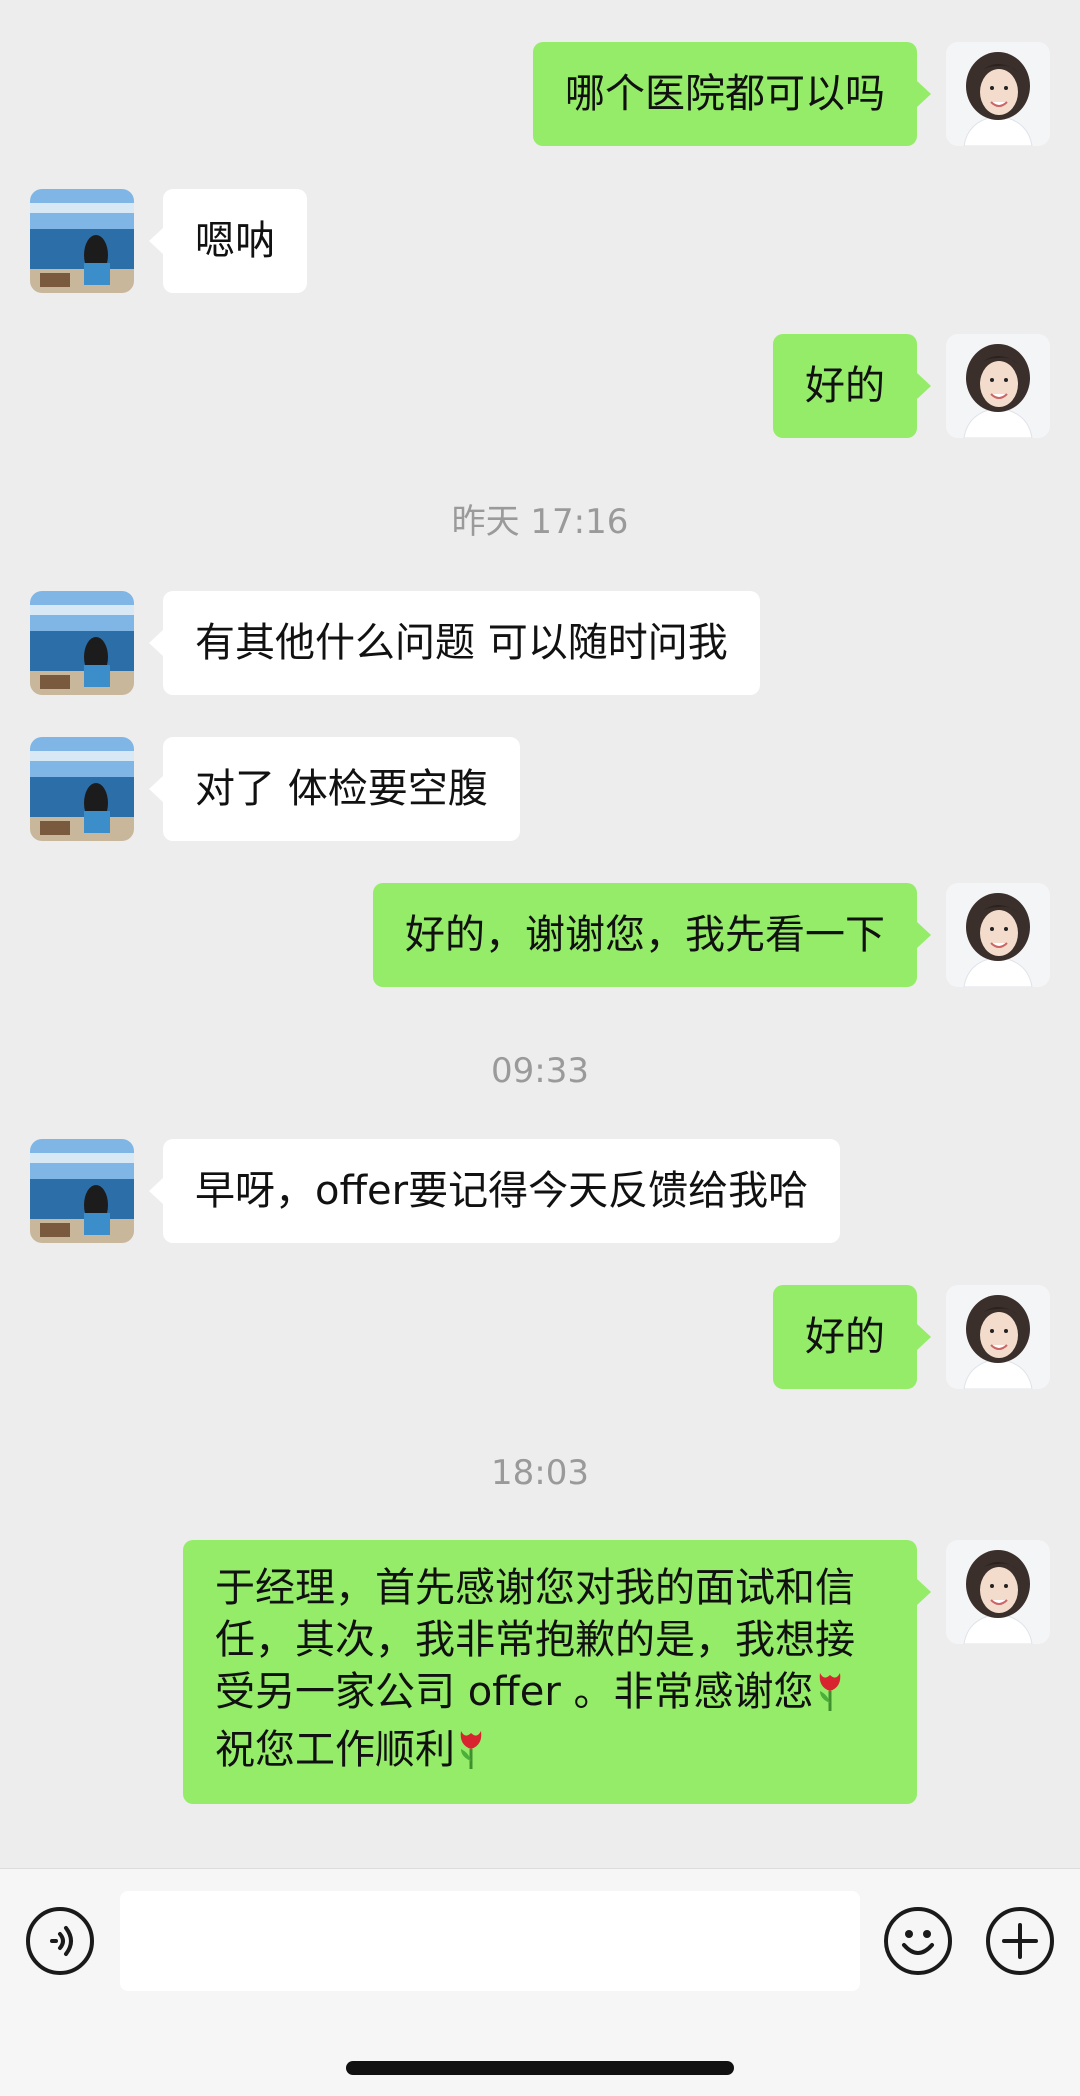  Describe the element at coordinates (228, 241) in the screenshot. I see `message-bubble-other: 嗯呐` at that location.